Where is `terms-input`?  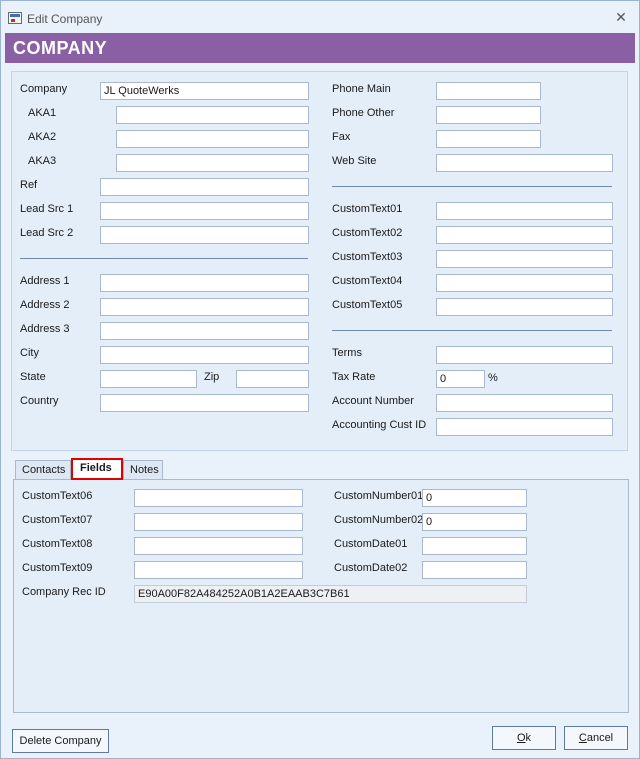
terms-input is located at coordinates (524, 355).